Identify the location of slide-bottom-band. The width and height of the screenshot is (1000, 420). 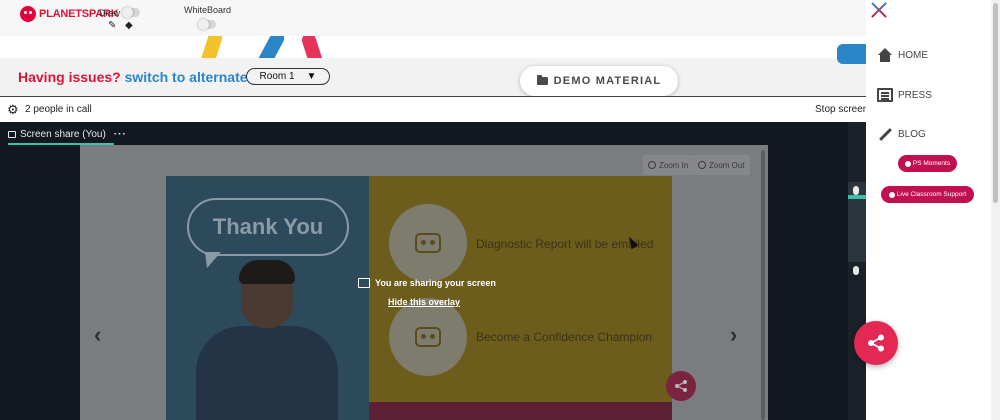
(520, 411).